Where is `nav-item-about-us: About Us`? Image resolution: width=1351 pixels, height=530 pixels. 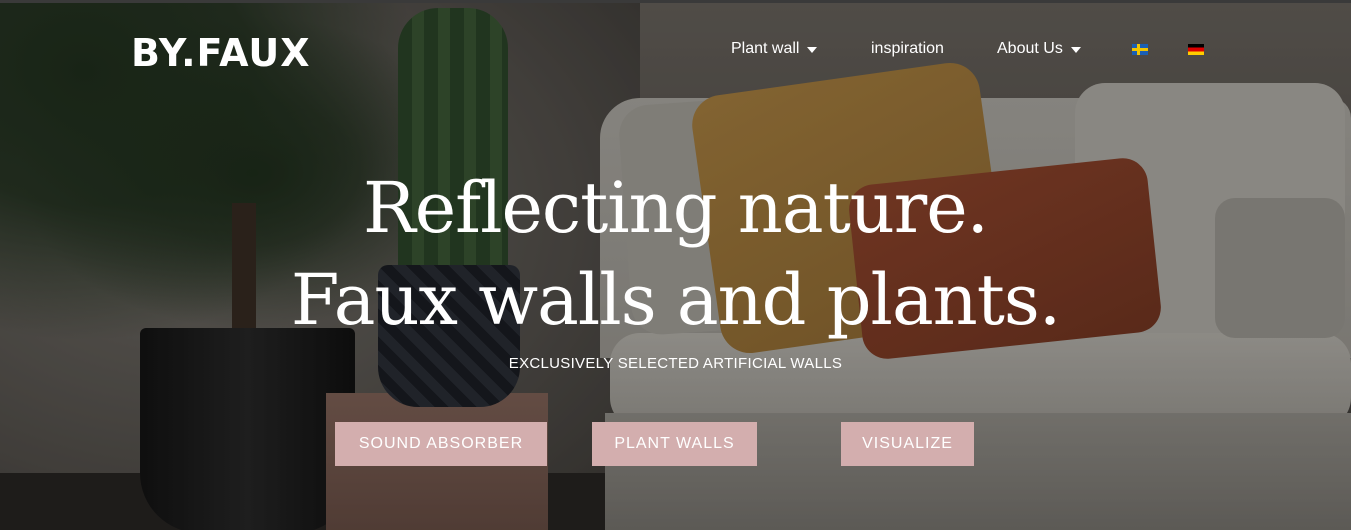
nav-item-about-us: About Us is located at coordinates (1039, 49).